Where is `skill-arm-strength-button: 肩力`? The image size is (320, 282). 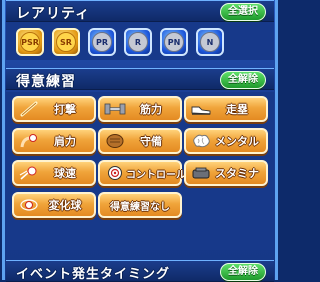 skill-arm-strength-button: 肩力 is located at coordinates (54, 141).